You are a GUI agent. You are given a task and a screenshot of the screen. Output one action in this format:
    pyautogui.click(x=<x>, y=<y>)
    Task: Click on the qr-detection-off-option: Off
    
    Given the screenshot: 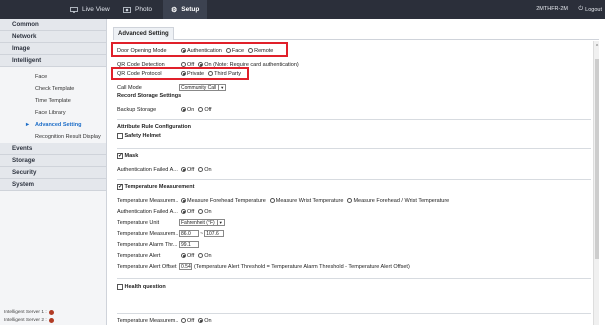 What is the action you would take?
    pyautogui.click(x=186, y=65)
    